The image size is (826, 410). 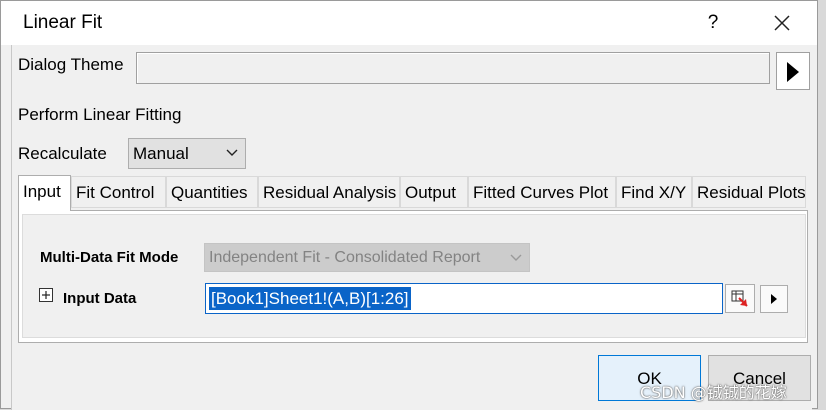 I want to click on multi-data-fit-mode-label: Multi-Data Fit Mode, so click(x=109, y=257).